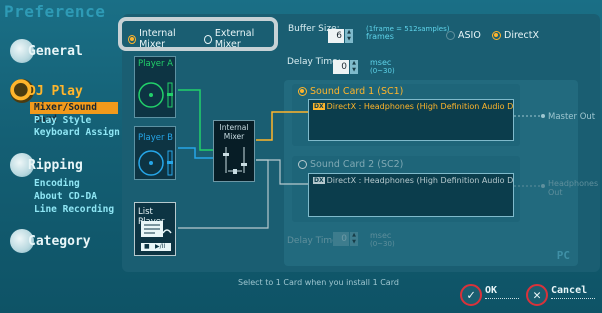 The width and height of the screenshot is (602, 313). I want to click on close-icon: ✕, so click(537, 295).